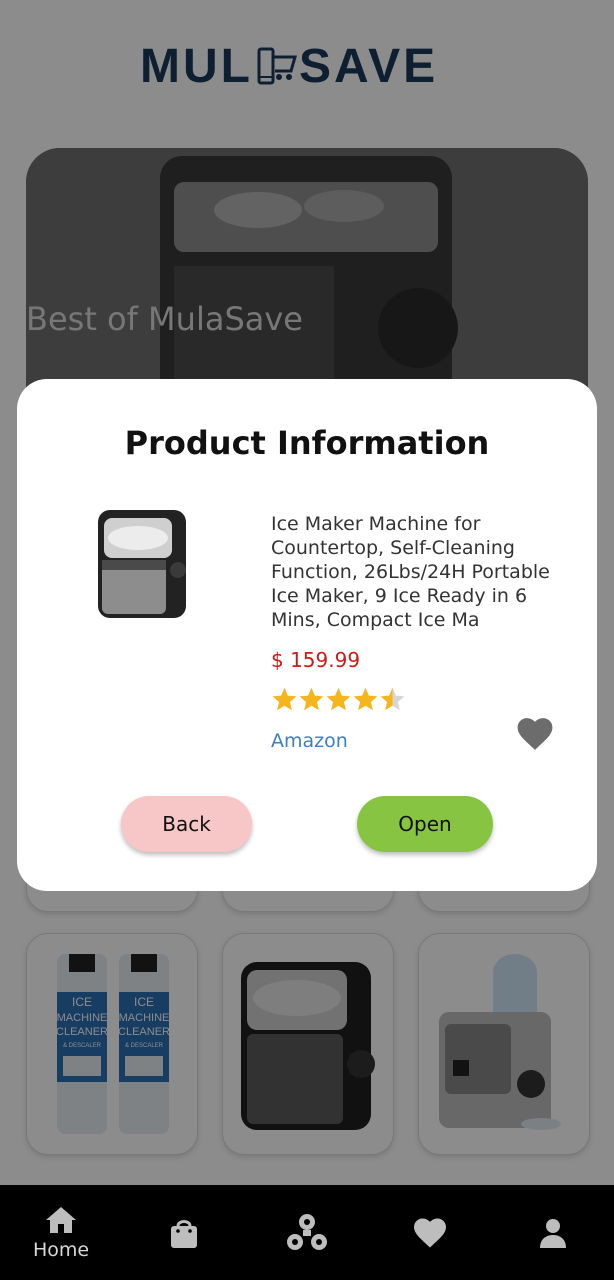  I want to click on open-button: Open, so click(425, 824).